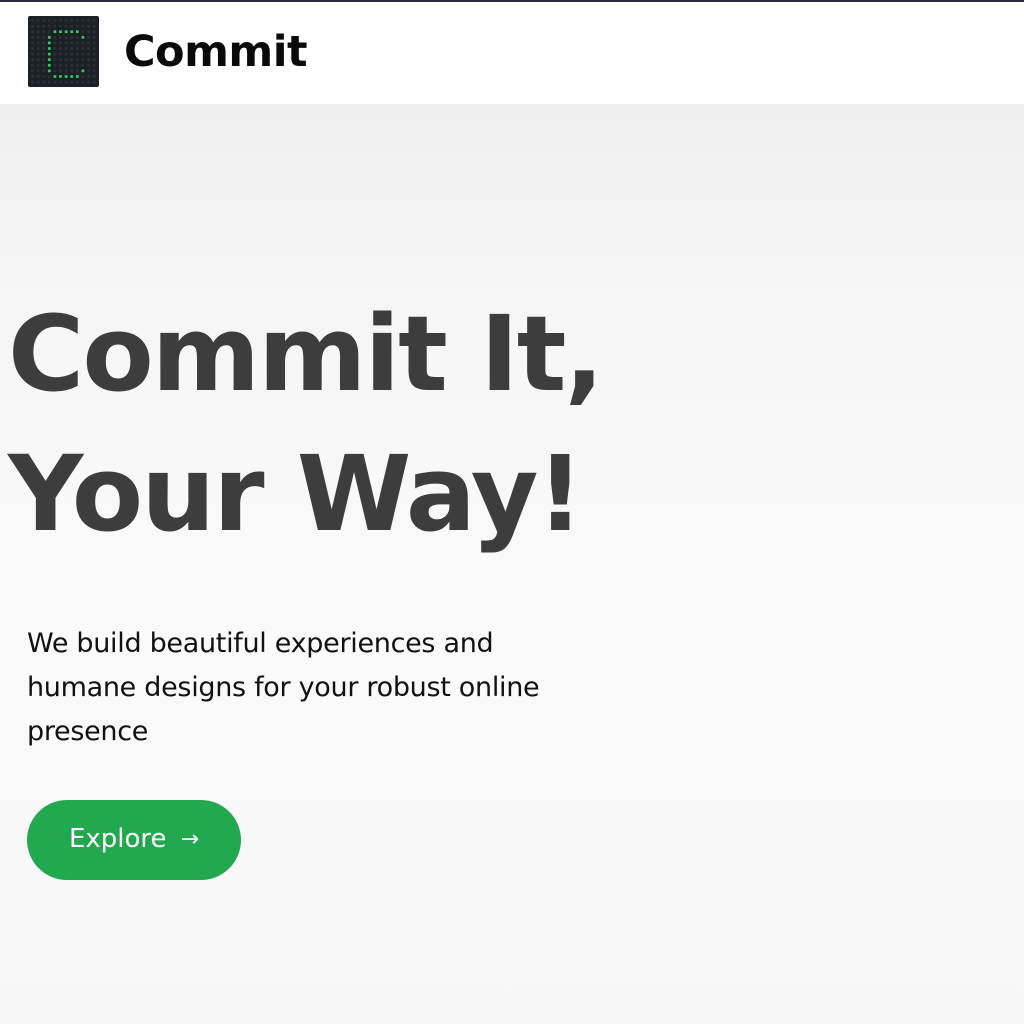  I want to click on hero-title-line-1: Commit It,, so click(306, 354).